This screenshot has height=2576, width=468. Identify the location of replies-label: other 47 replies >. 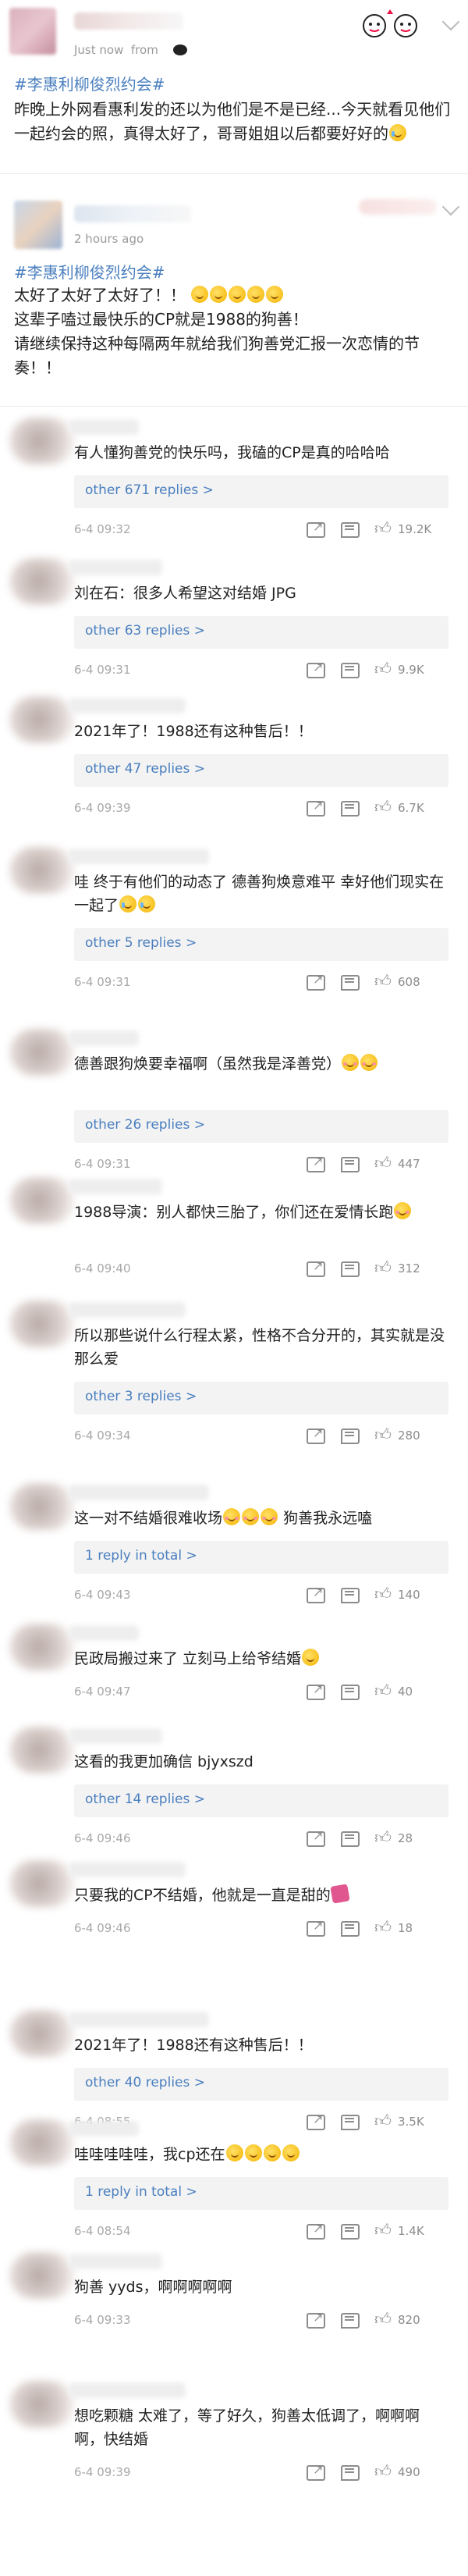
(145, 769).